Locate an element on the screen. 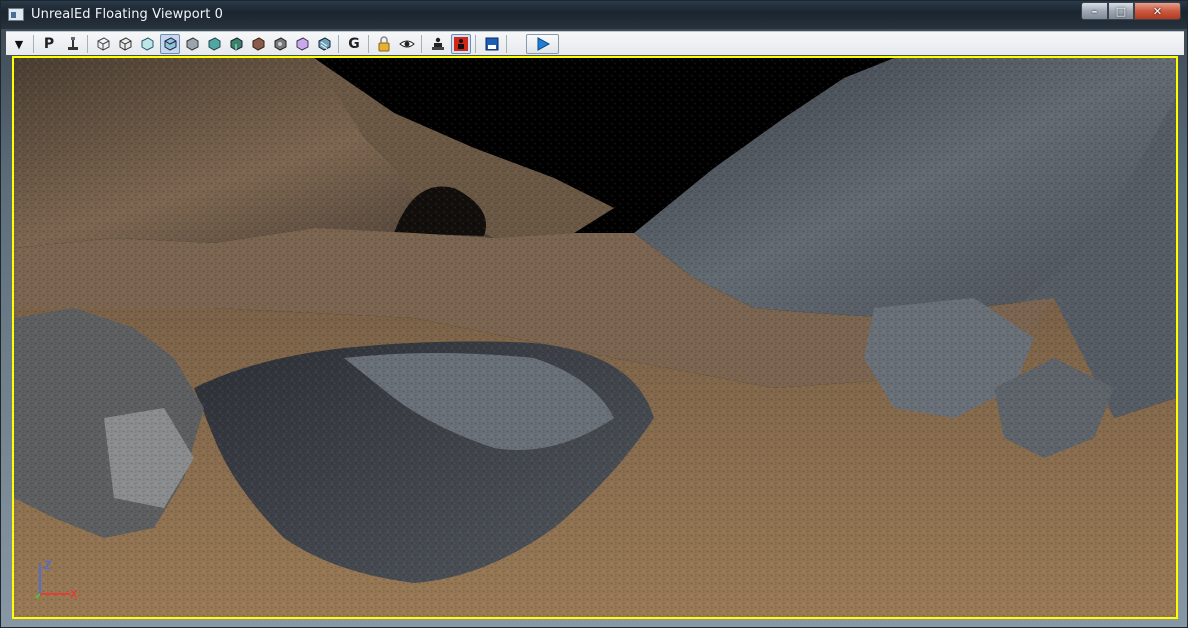  close-icon: ✕ is located at coordinates (1157, 11).